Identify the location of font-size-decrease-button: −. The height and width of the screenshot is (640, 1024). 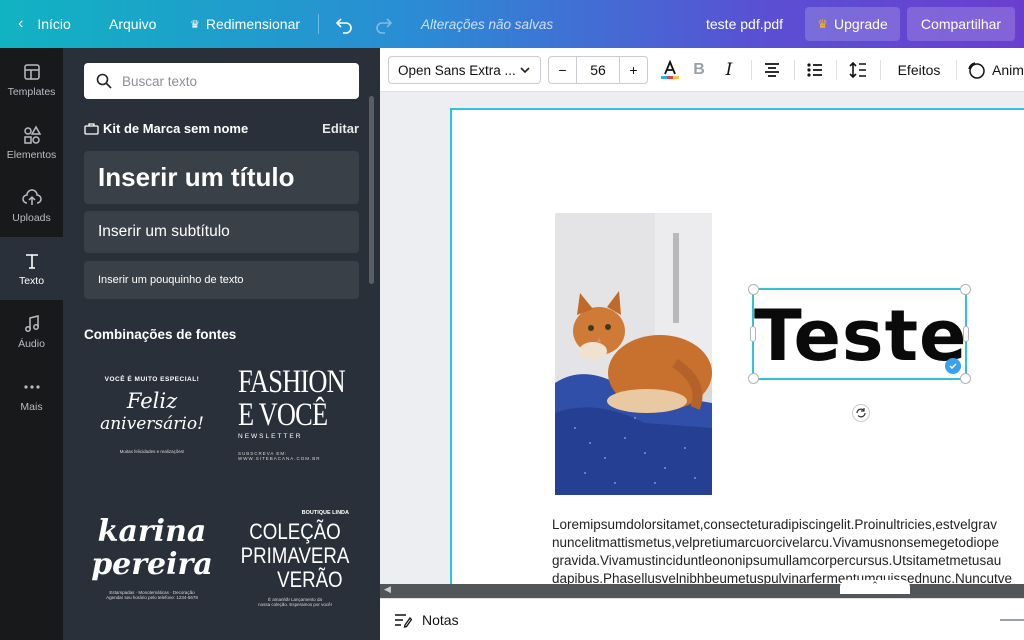
(563, 70).